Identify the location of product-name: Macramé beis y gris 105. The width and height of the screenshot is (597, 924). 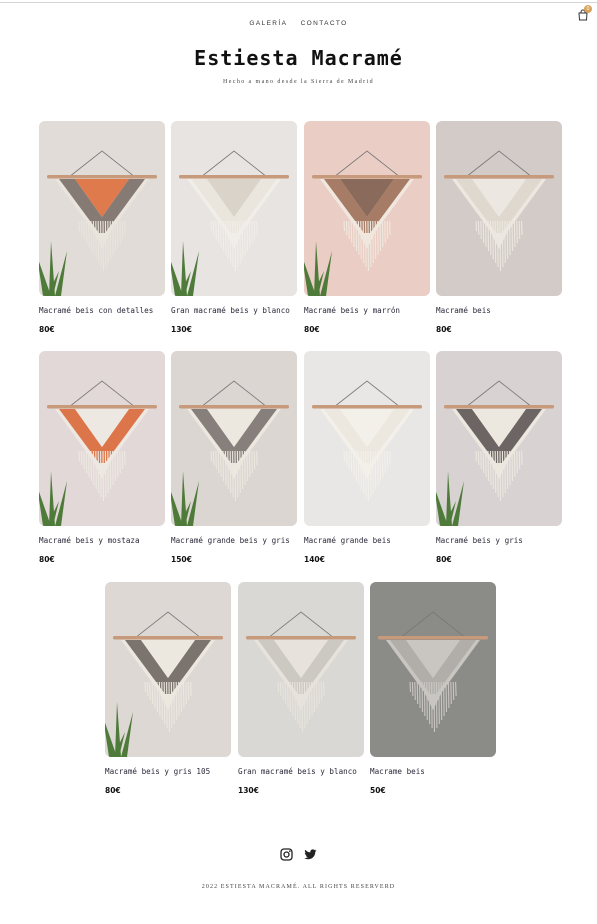
(168, 771).